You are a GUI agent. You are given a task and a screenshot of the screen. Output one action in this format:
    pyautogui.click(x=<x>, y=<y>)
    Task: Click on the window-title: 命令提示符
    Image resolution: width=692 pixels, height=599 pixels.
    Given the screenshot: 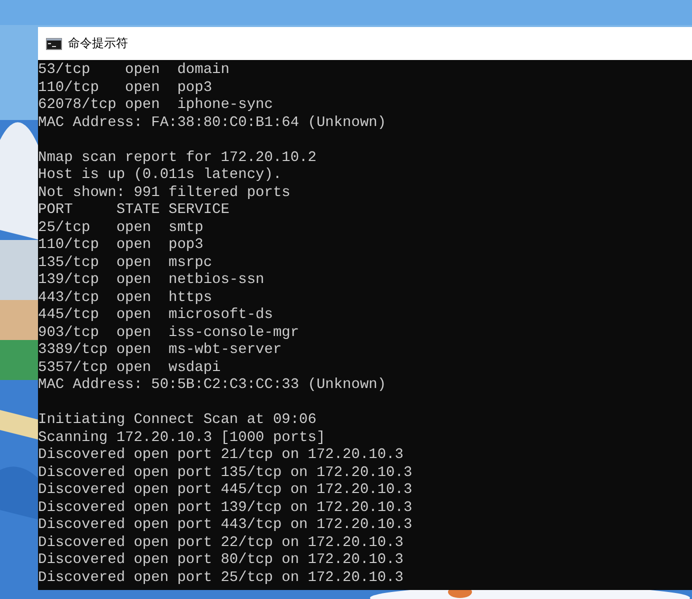 What is the action you would take?
    pyautogui.click(x=98, y=43)
    